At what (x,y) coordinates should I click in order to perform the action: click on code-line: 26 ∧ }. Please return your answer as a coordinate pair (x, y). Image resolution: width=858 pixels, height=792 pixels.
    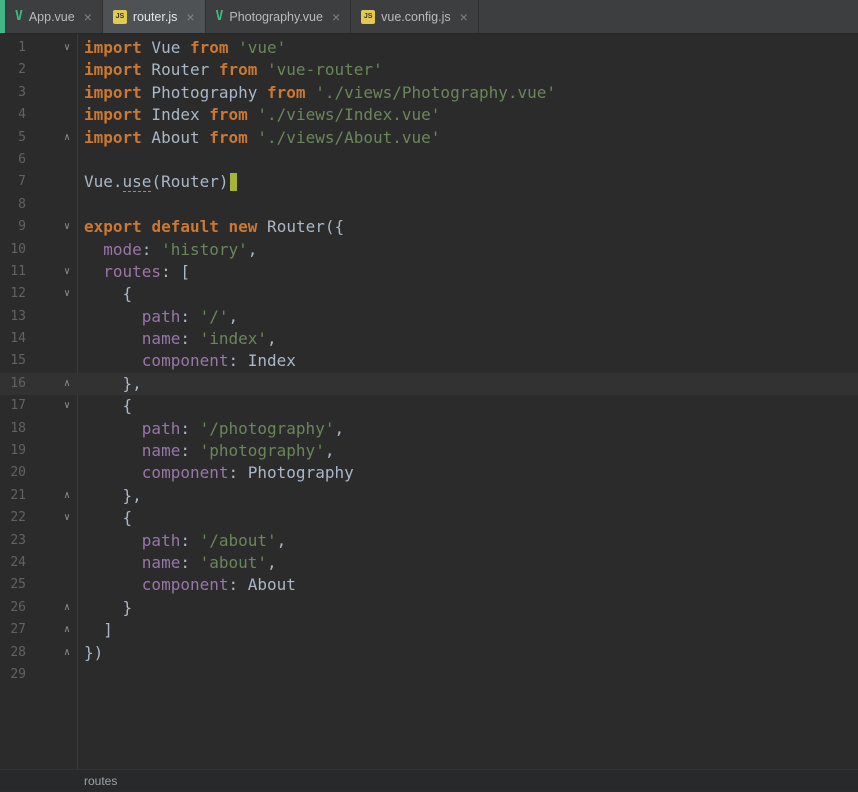
    Looking at the image, I should click on (429, 608).